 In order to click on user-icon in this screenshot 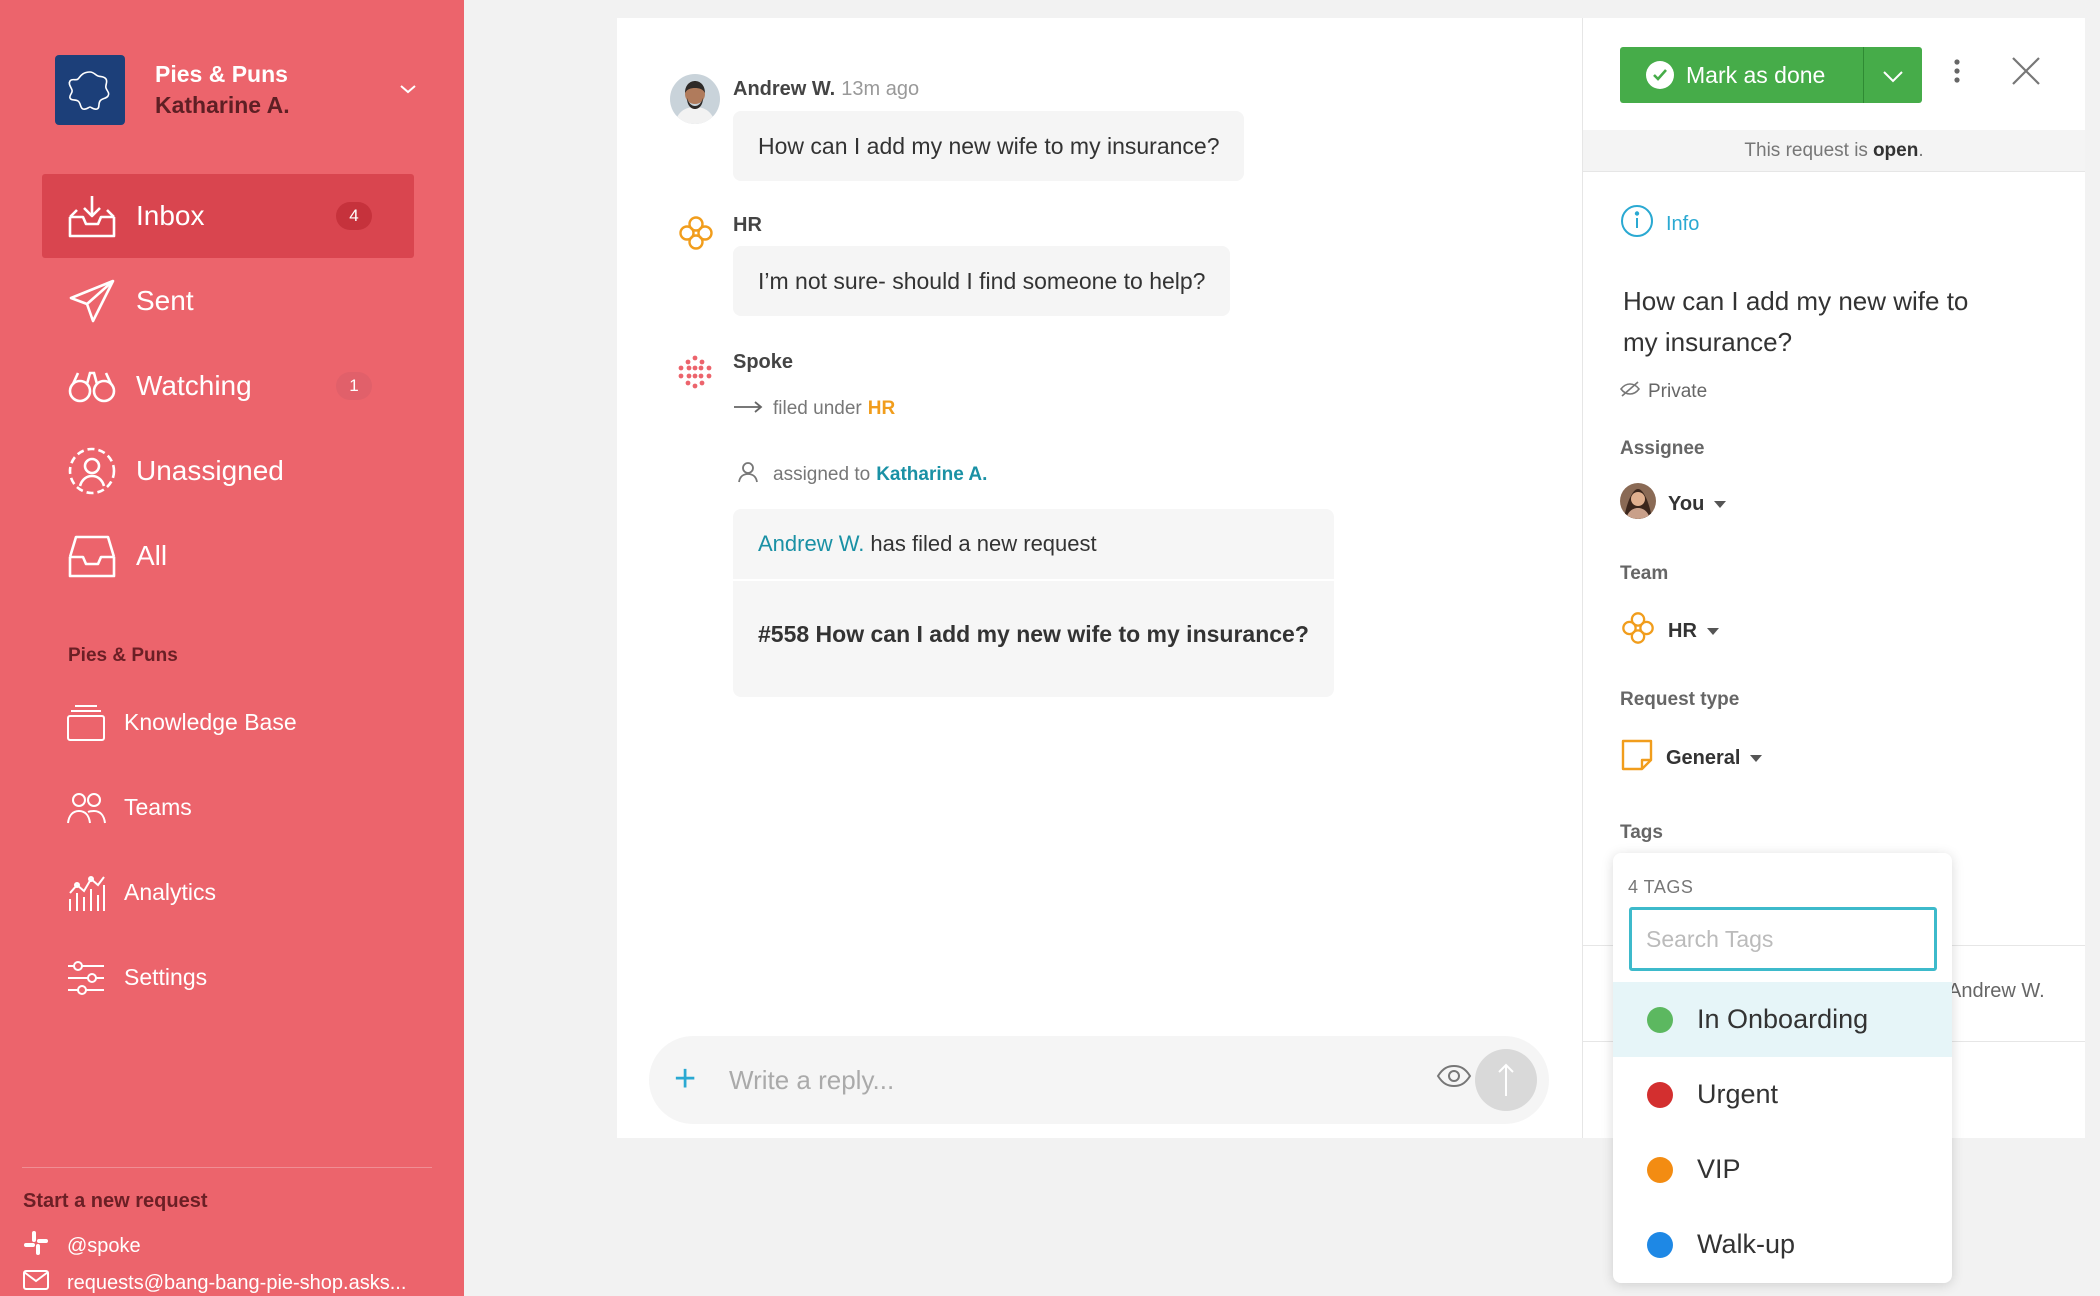, I will do `click(748, 475)`.